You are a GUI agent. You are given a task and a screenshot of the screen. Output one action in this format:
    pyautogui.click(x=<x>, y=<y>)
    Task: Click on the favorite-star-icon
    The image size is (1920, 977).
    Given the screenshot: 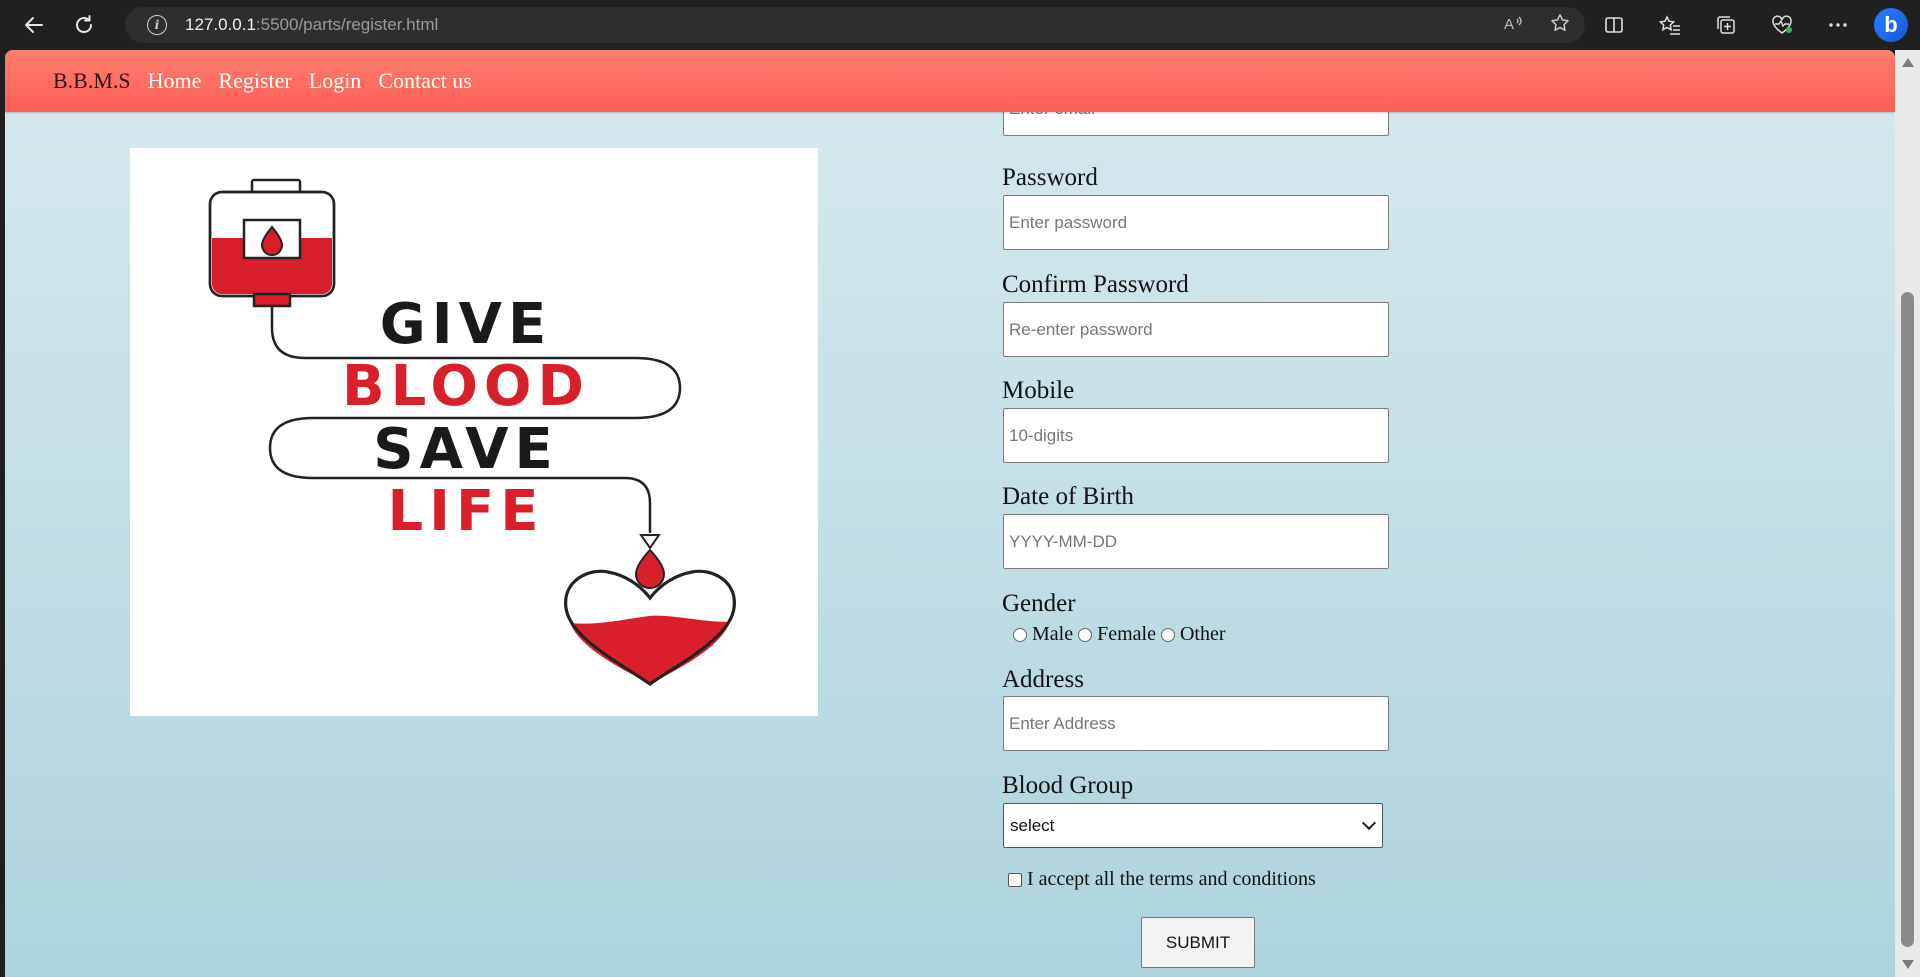 What is the action you would take?
    pyautogui.click(x=1560, y=25)
    